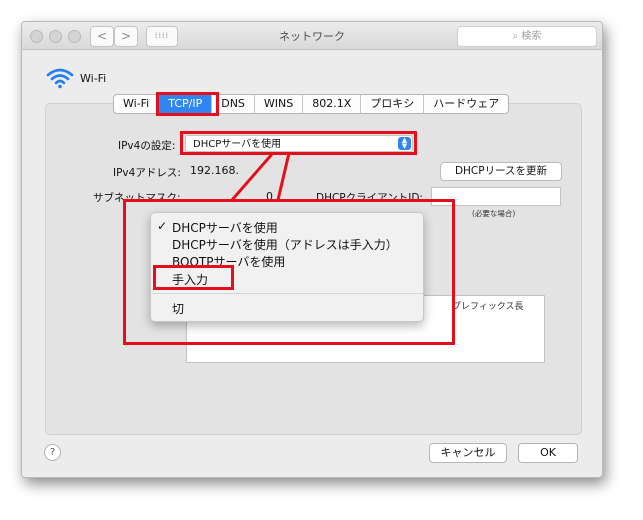 This screenshot has width=643, height=520. I want to click on check-mark-icon: ✓, so click(162, 226).